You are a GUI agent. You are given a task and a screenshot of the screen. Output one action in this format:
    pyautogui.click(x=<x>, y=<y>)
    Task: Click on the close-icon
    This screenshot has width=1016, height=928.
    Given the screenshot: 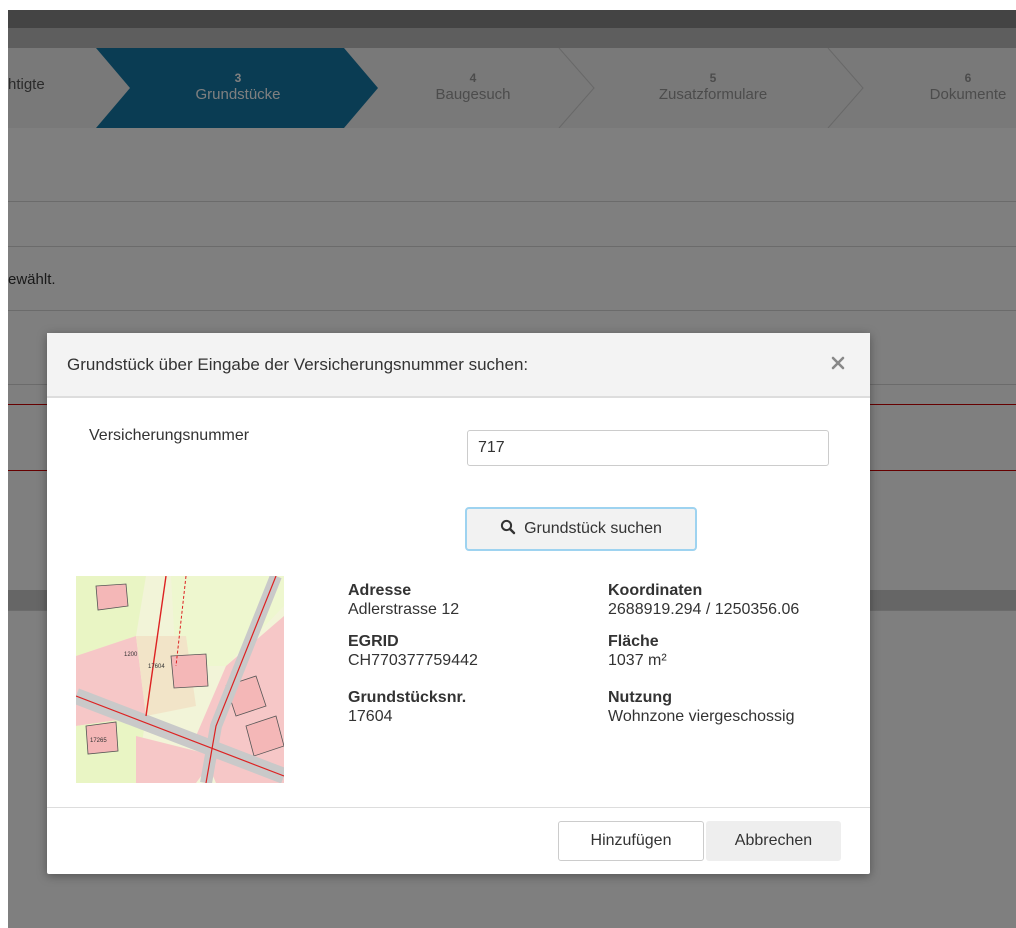 What is the action you would take?
    pyautogui.click(x=838, y=363)
    